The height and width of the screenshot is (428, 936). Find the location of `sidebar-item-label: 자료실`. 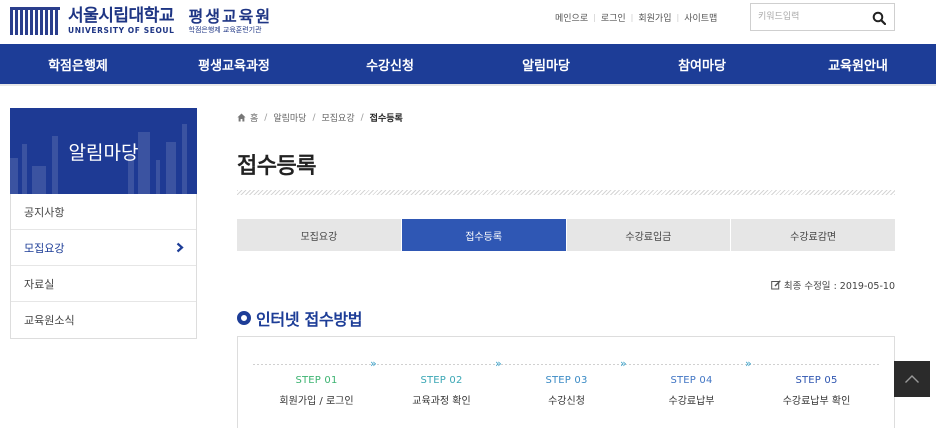

sidebar-item-label: 자료실 is located at coordinates (39, 284).